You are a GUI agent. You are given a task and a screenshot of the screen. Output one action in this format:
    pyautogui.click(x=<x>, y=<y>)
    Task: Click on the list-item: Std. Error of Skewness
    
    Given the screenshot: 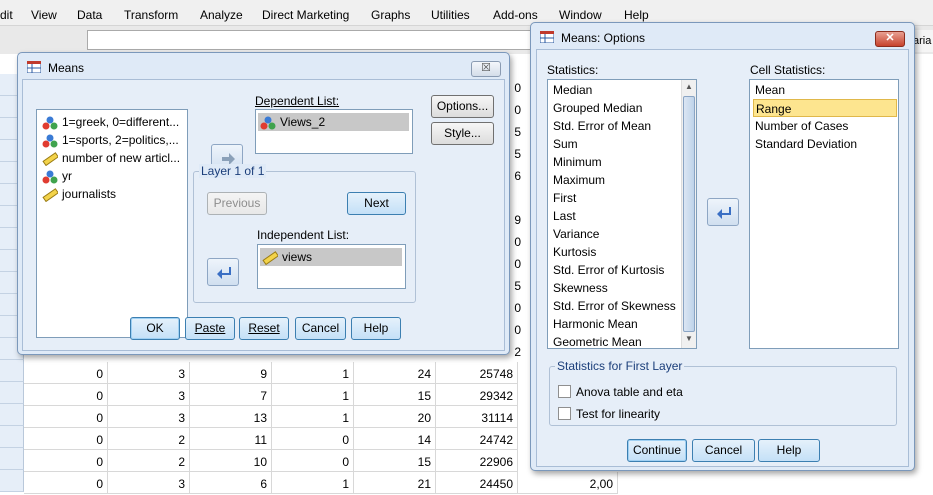 What is the action you would take?
    pyautogui.click(x=613, y=306)
    